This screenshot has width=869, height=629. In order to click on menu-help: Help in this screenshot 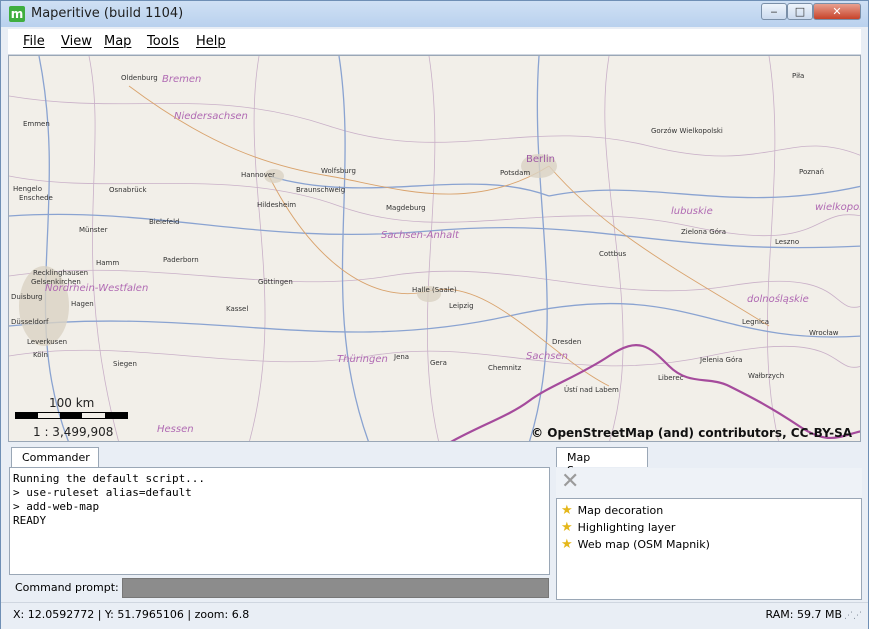, I will do `click(211, 41)`.